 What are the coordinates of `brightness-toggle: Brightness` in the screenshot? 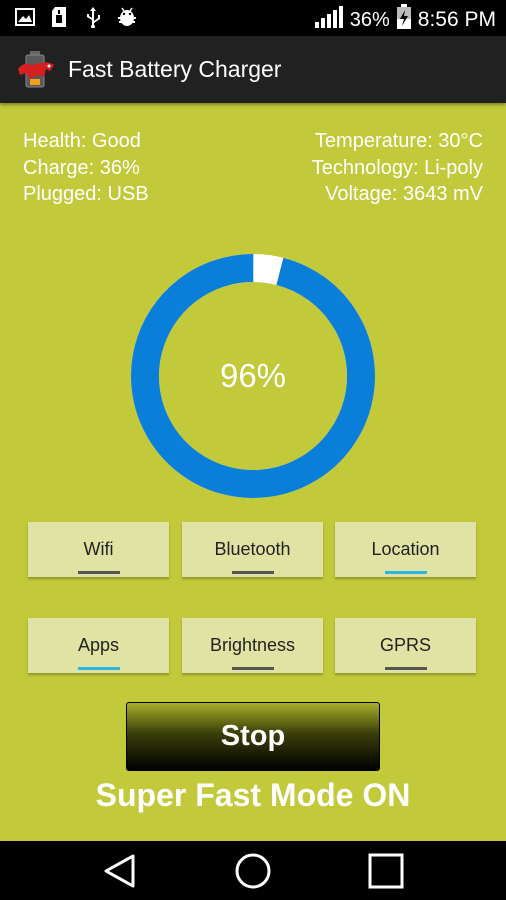 It's located at (252, 645).